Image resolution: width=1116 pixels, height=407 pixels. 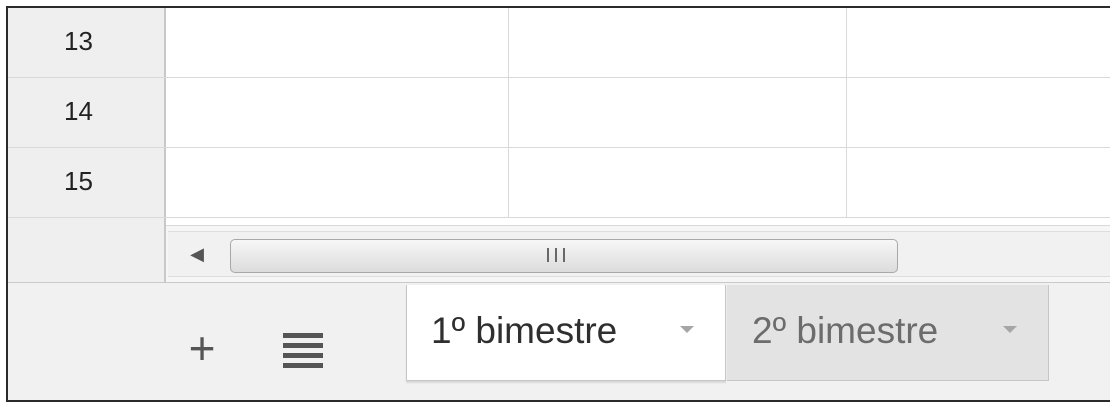 I want to click on tab-2o-bimestre: 2º bimestre, so click(x=888, y=333).